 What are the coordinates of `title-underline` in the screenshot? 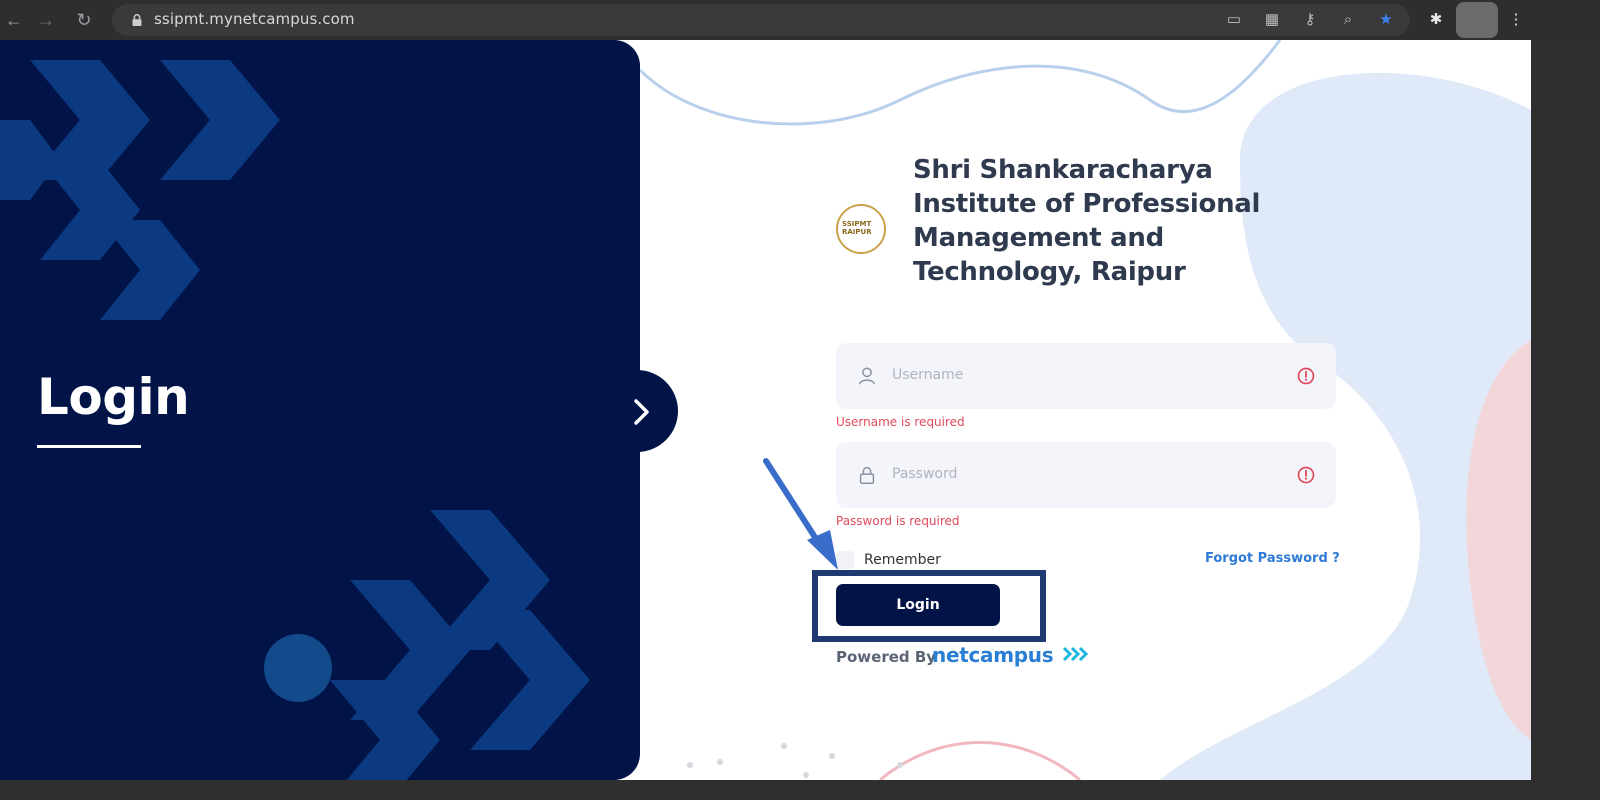 It's located at (89, 446).